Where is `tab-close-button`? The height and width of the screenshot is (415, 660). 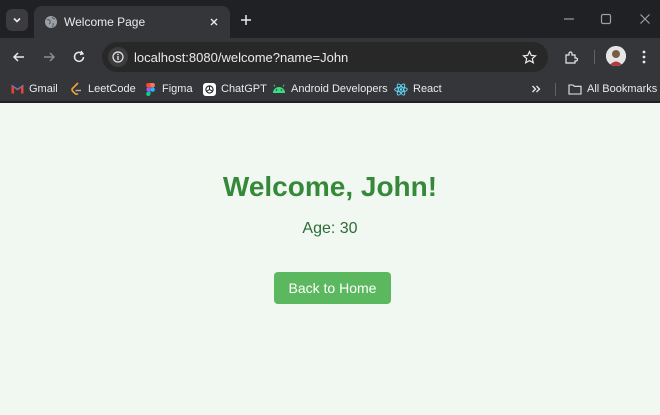 tab-close-button is located at coordinates (214, 22).